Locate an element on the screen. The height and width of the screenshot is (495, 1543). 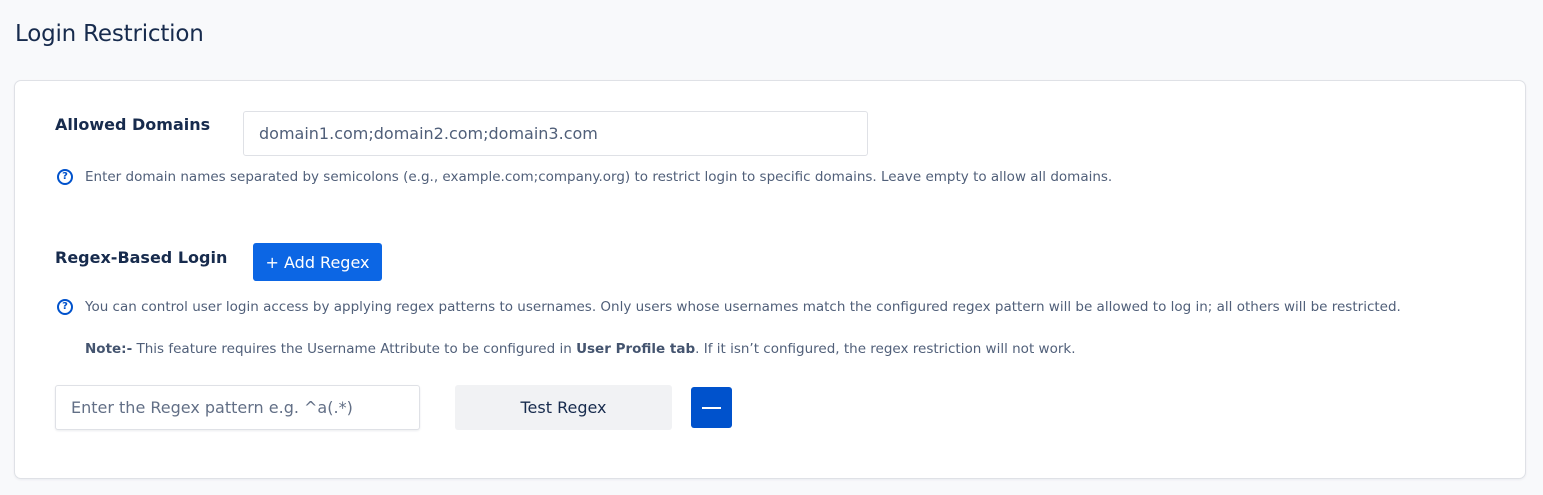
remove-regex-button is located at coordinates (711, 407).